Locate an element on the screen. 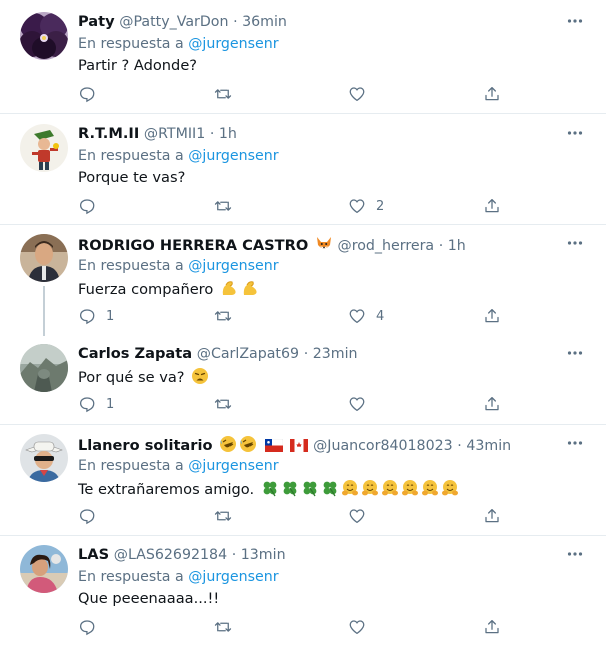 This screenshot has width=606, height=649. clover-emoji-group is located at coordinates (299, 489).